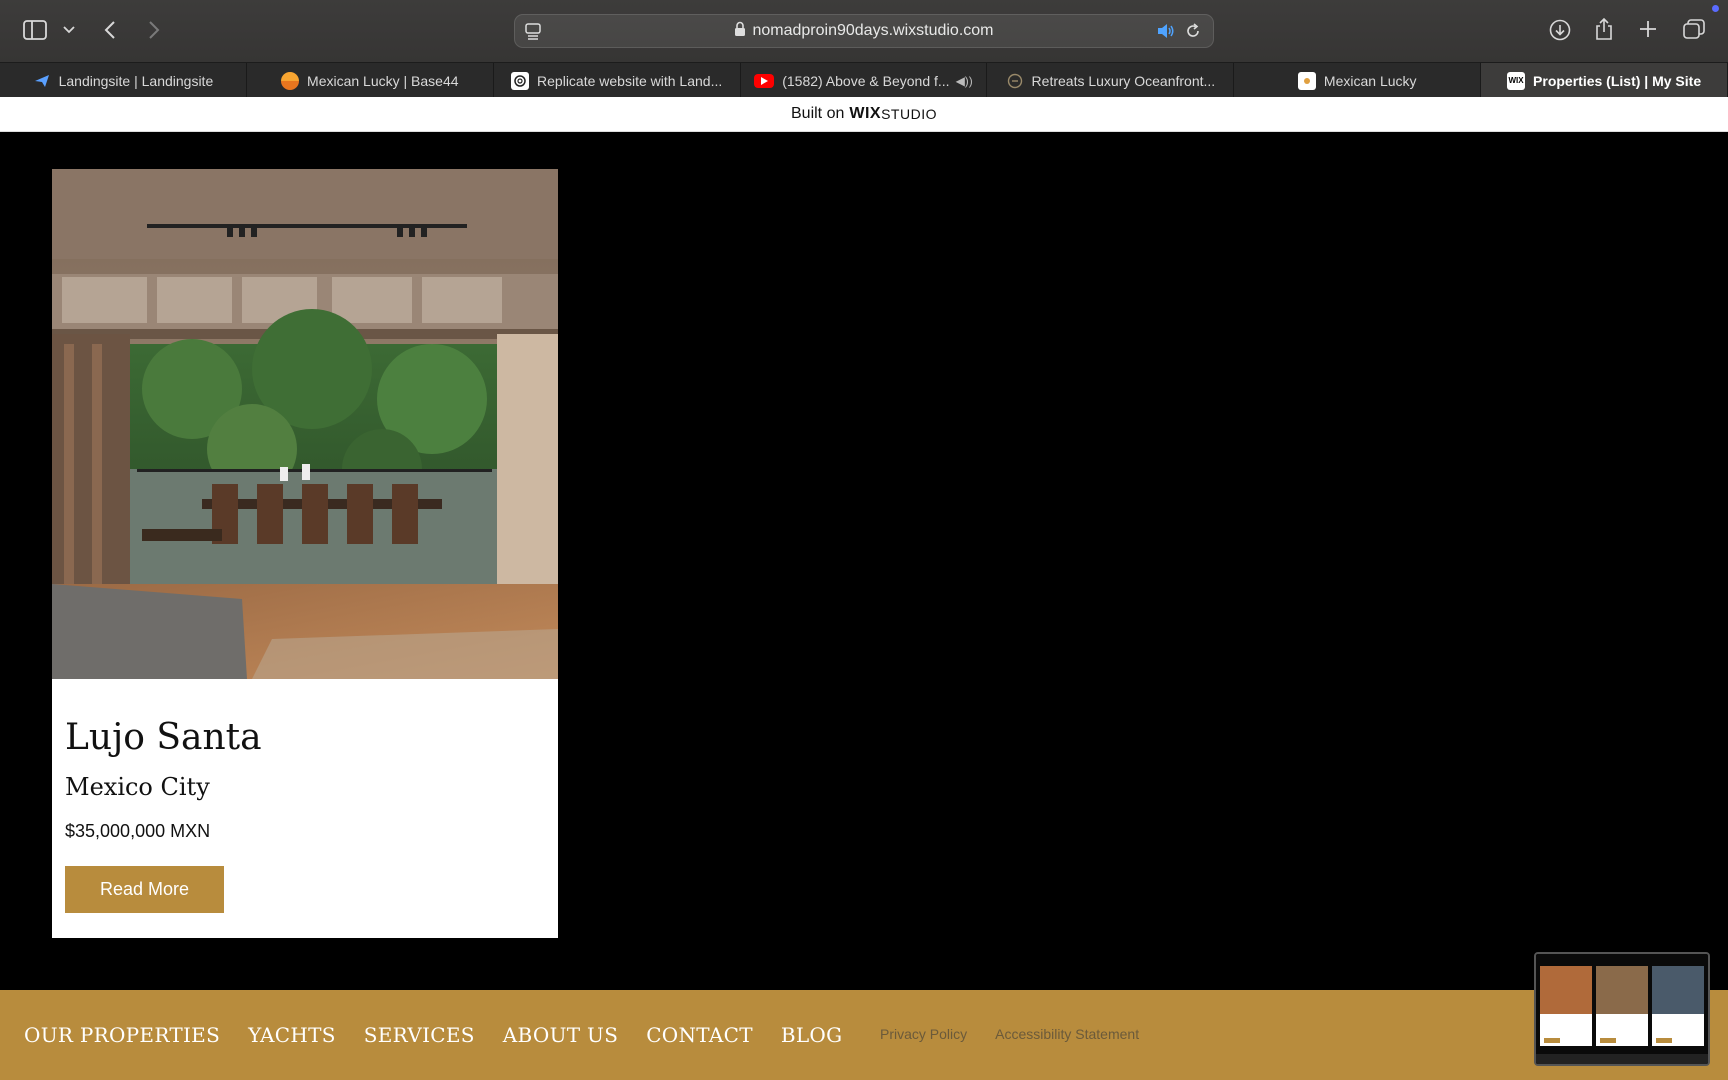  I want to click on privacy-policy-link: Privacy Policy, so click(923, 1034).